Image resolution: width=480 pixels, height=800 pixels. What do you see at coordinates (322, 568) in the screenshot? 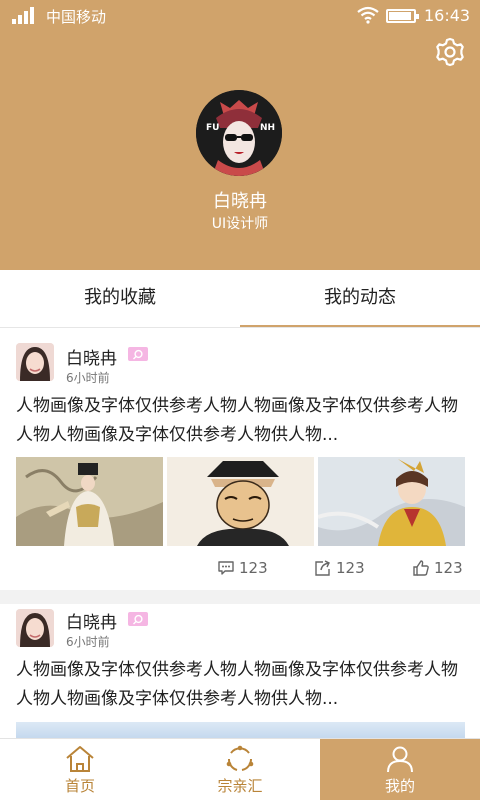
I see `share-icon` at bounding box center [322, 568].